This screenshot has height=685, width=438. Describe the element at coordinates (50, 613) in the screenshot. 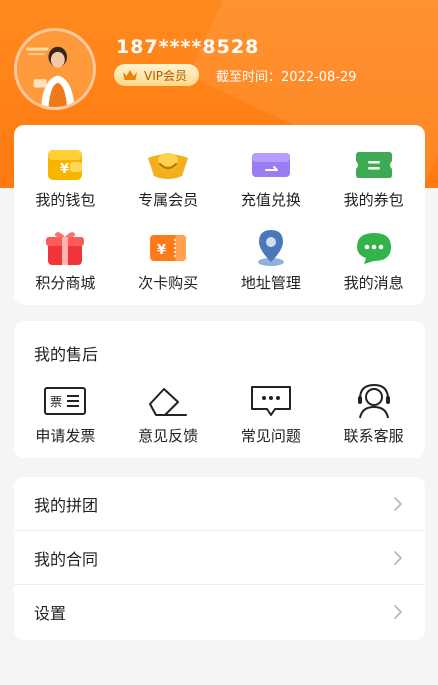

I see `list-item-label: 设置` at that location.